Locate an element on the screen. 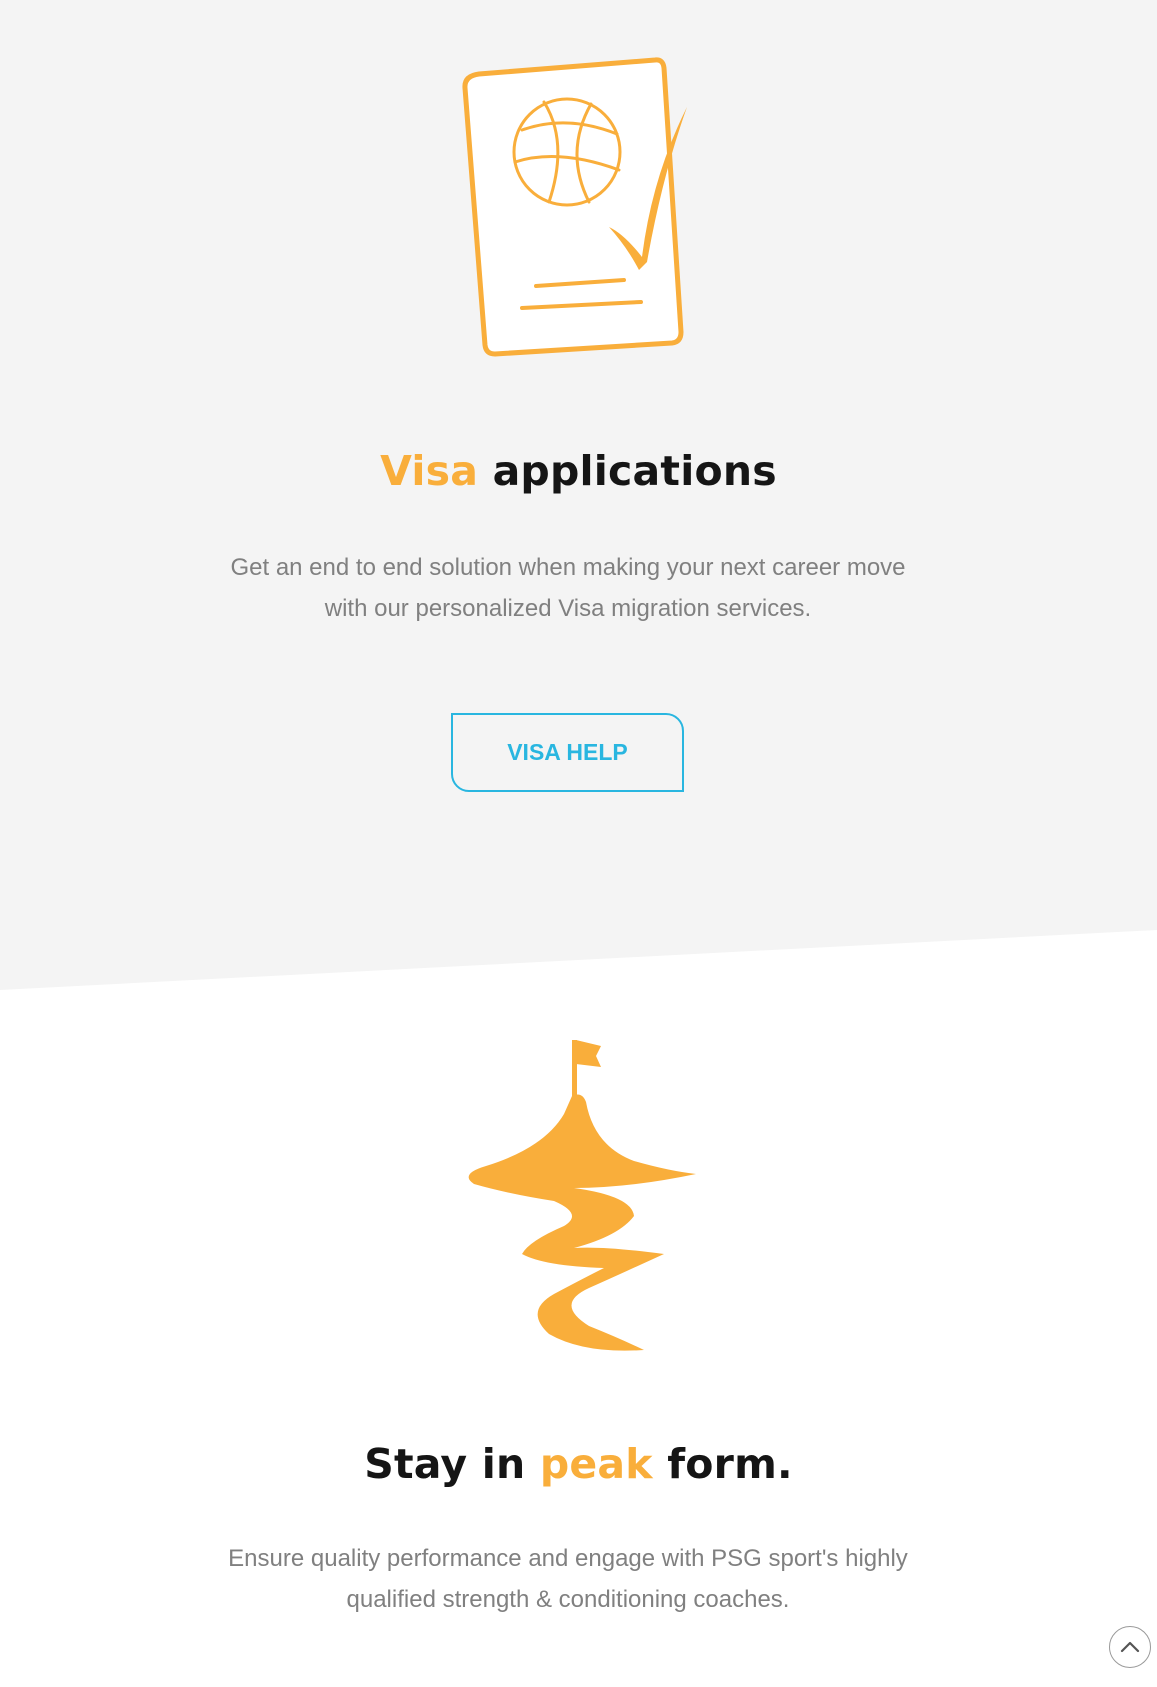  visa-heading: Visa applications is located at coordinates (578, 471).